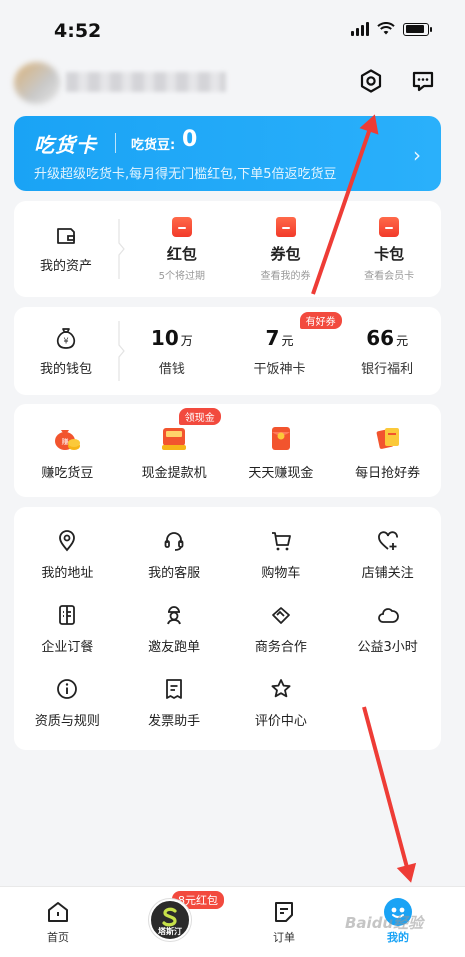 Image resolution: width=465 pixels, height=957 pixels. I want to click on info-icon, so click(67, 689).